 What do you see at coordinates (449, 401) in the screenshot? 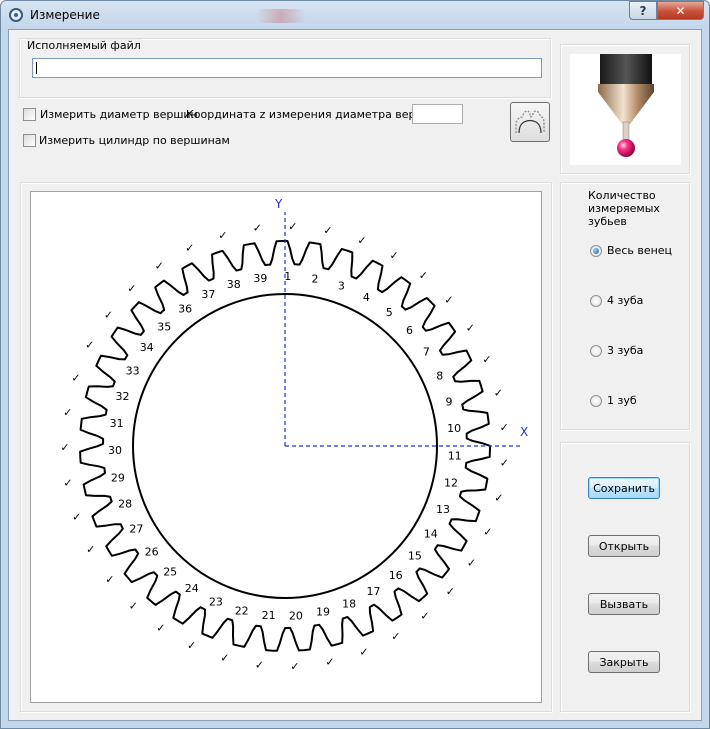
I see `tooth-number-label: 9` at bounding box center [449, 401].